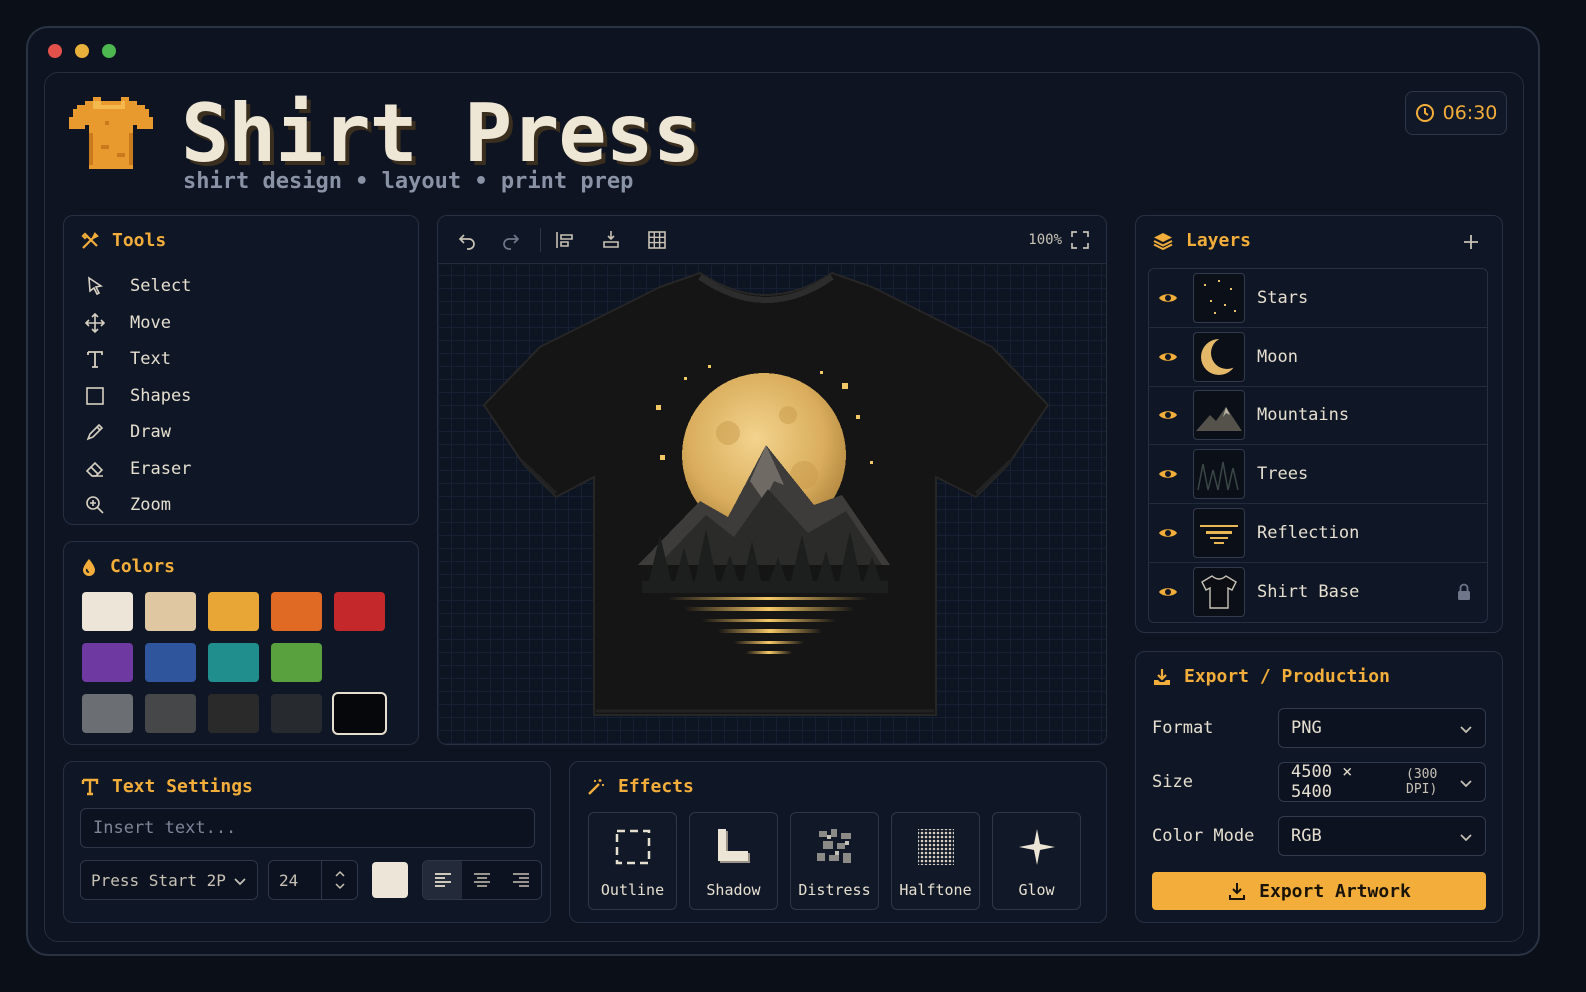 This screenshot has height=992, width=1586. What do you see at coordinates (656, 786) in the screenshot?
I see `effects-title: Effects` at bounding box center [656, 786].